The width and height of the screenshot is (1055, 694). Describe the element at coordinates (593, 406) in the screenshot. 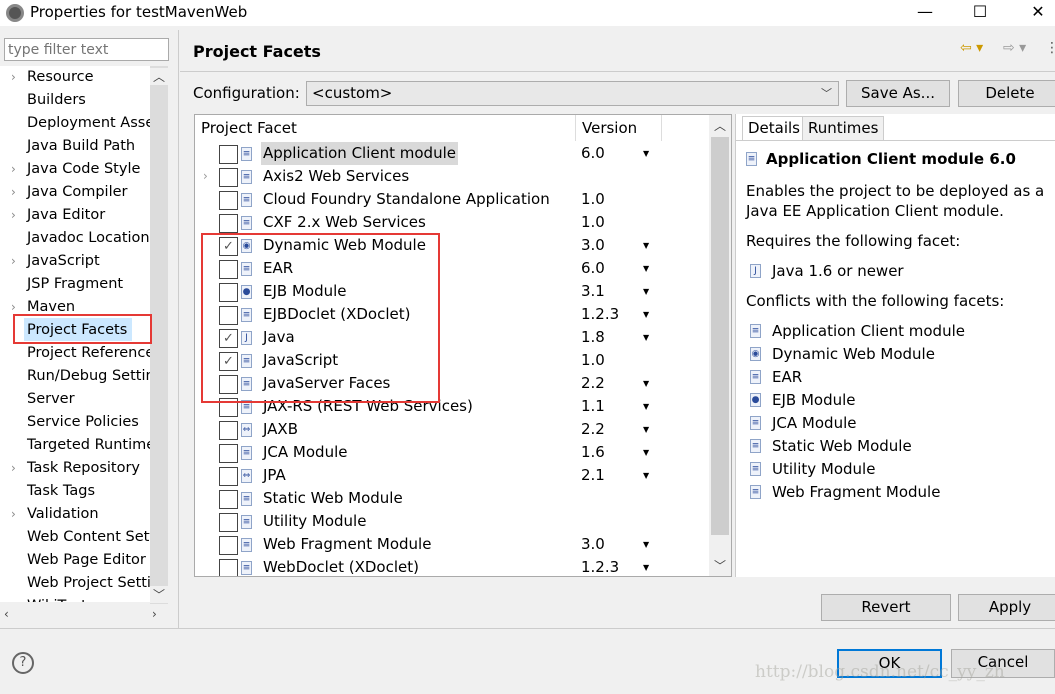

I see `facet-version: 1.1` at that location.